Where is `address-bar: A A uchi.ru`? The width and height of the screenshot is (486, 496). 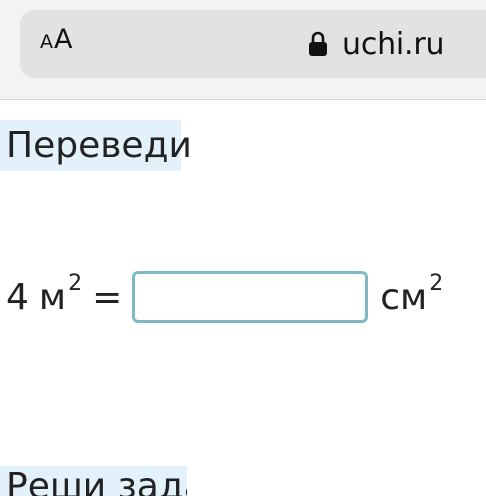 address-bar: A A uchi.ru is located at coordinates (253, 44).